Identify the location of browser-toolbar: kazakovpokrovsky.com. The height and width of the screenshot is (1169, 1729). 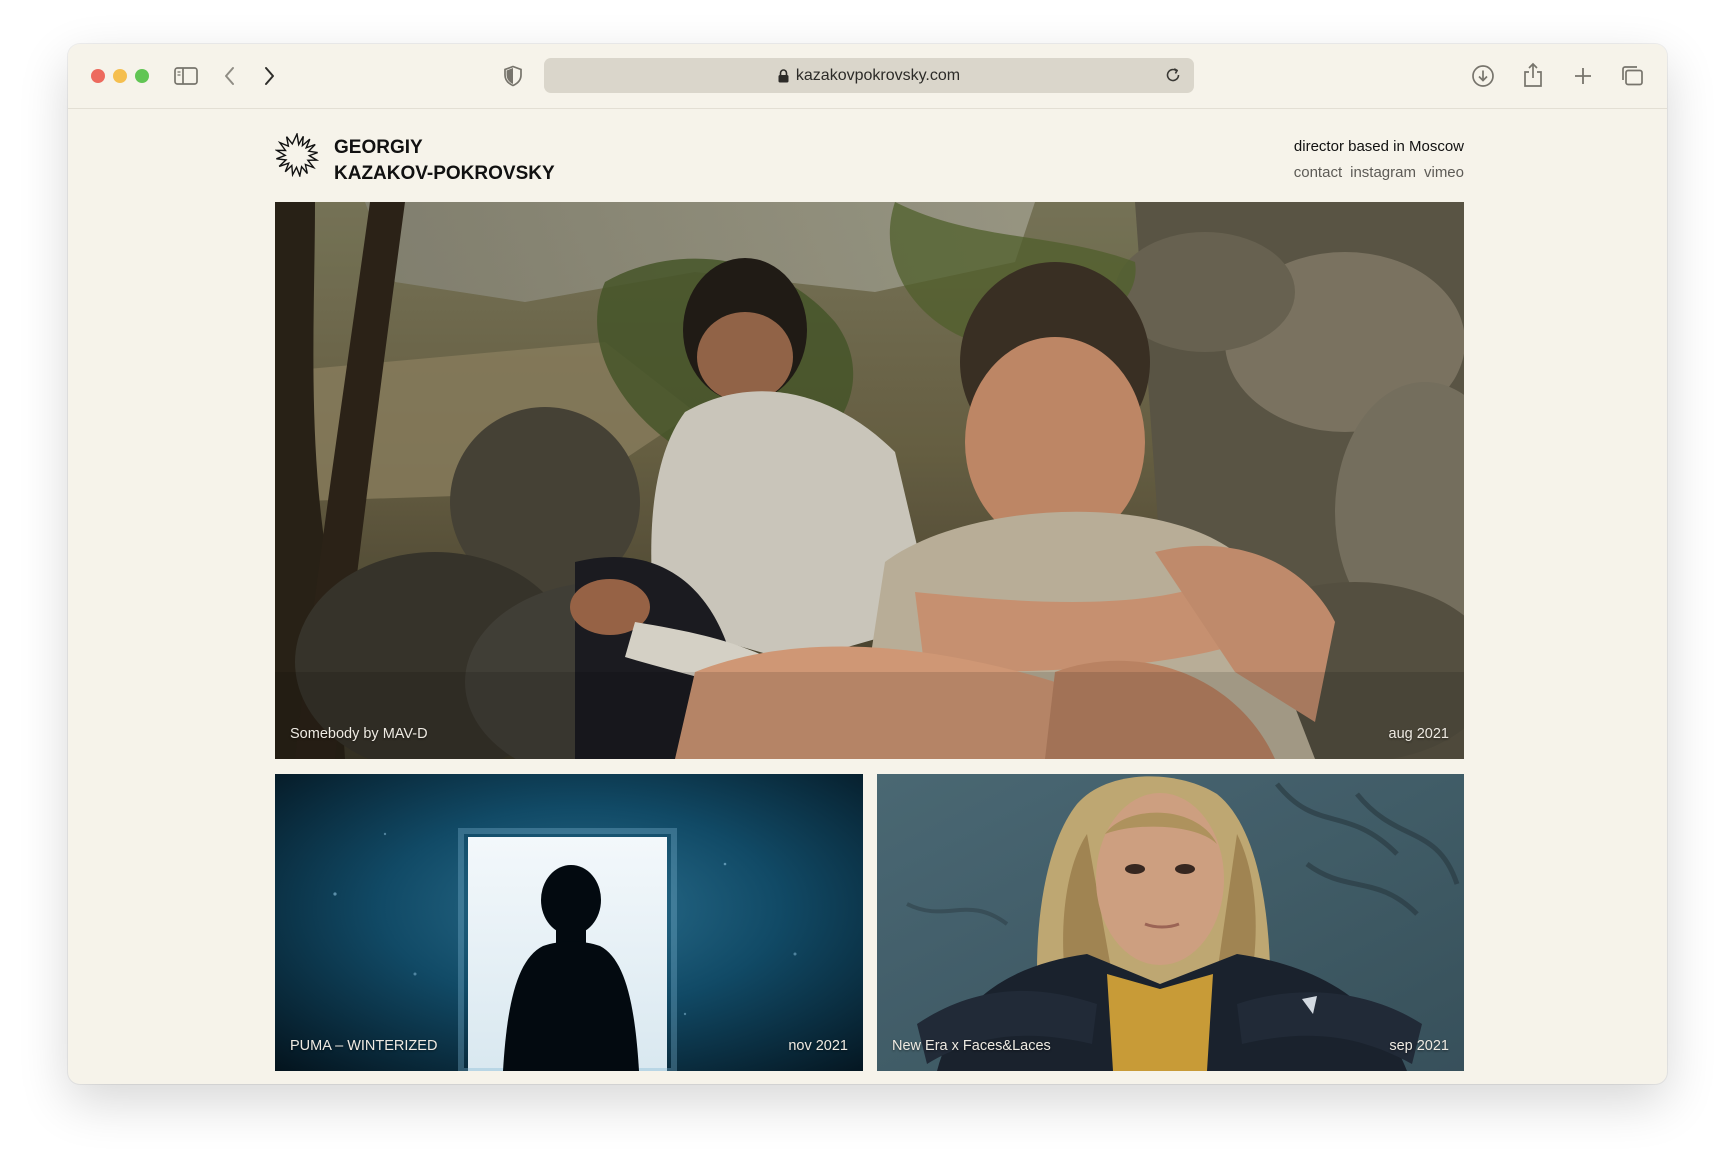
(867, 76).